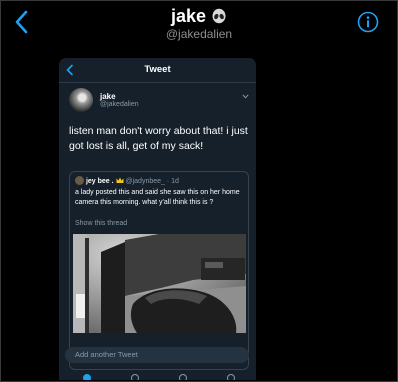 Image resolution: width=398 pixels, height=382 pixels. What do you see at coordinates (108, 96) in the screenshot?
I see `tweet-author-name: jake` at bounding box center [108, 96].